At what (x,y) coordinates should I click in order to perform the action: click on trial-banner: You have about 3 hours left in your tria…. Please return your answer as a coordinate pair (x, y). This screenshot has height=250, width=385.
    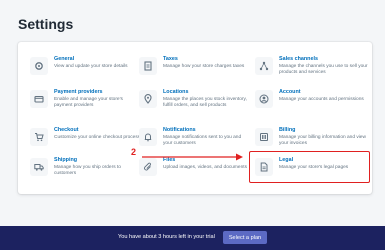
    Looking at the image, I should click on (192, 238).